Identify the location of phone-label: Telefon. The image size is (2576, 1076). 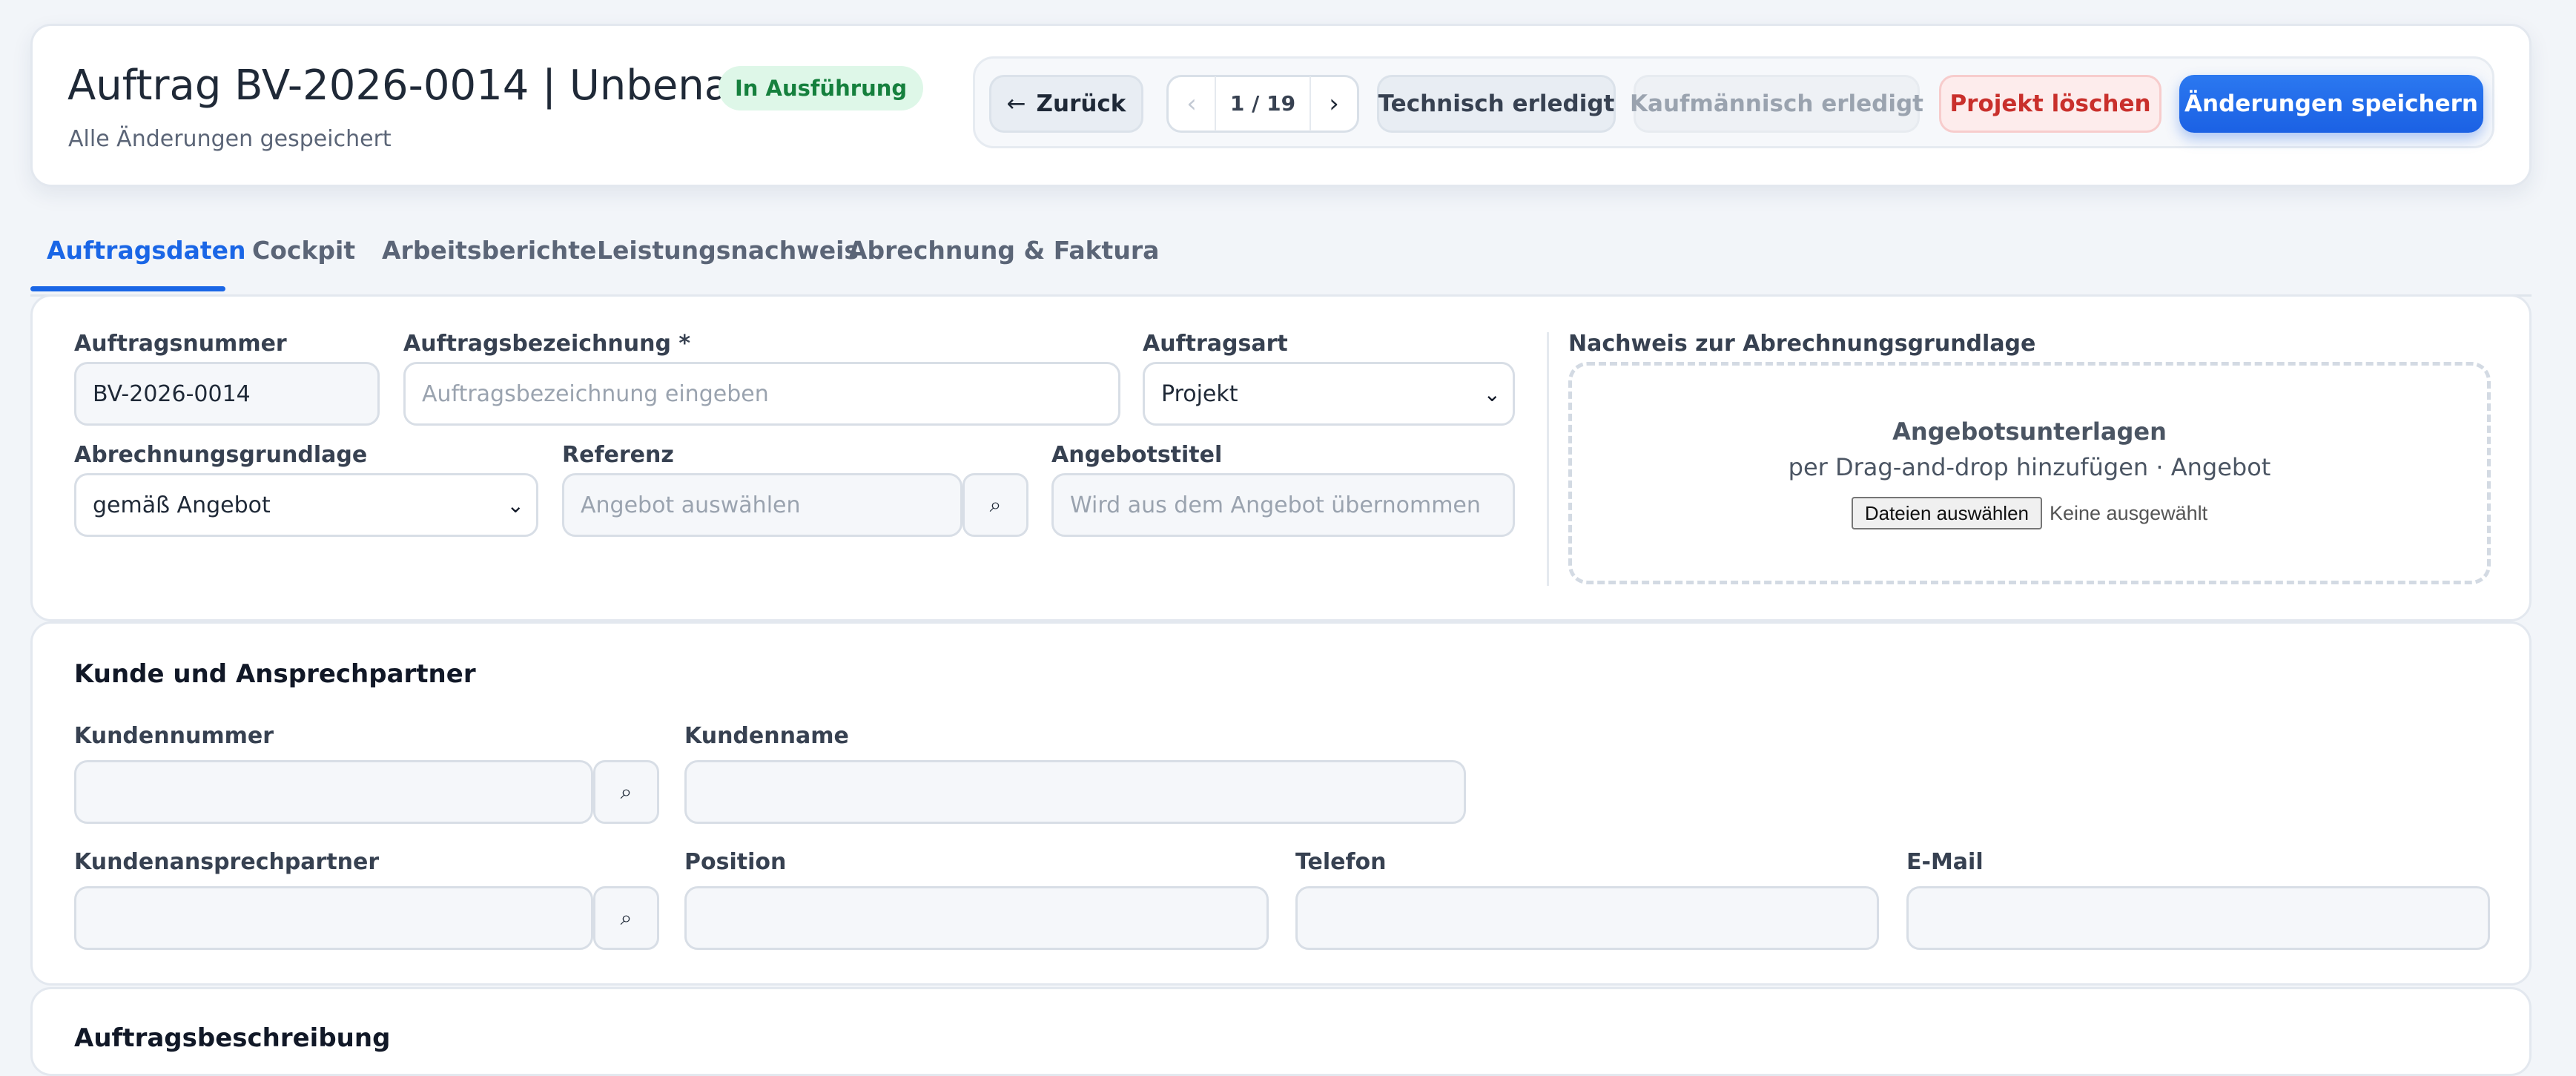
(1341, 862).